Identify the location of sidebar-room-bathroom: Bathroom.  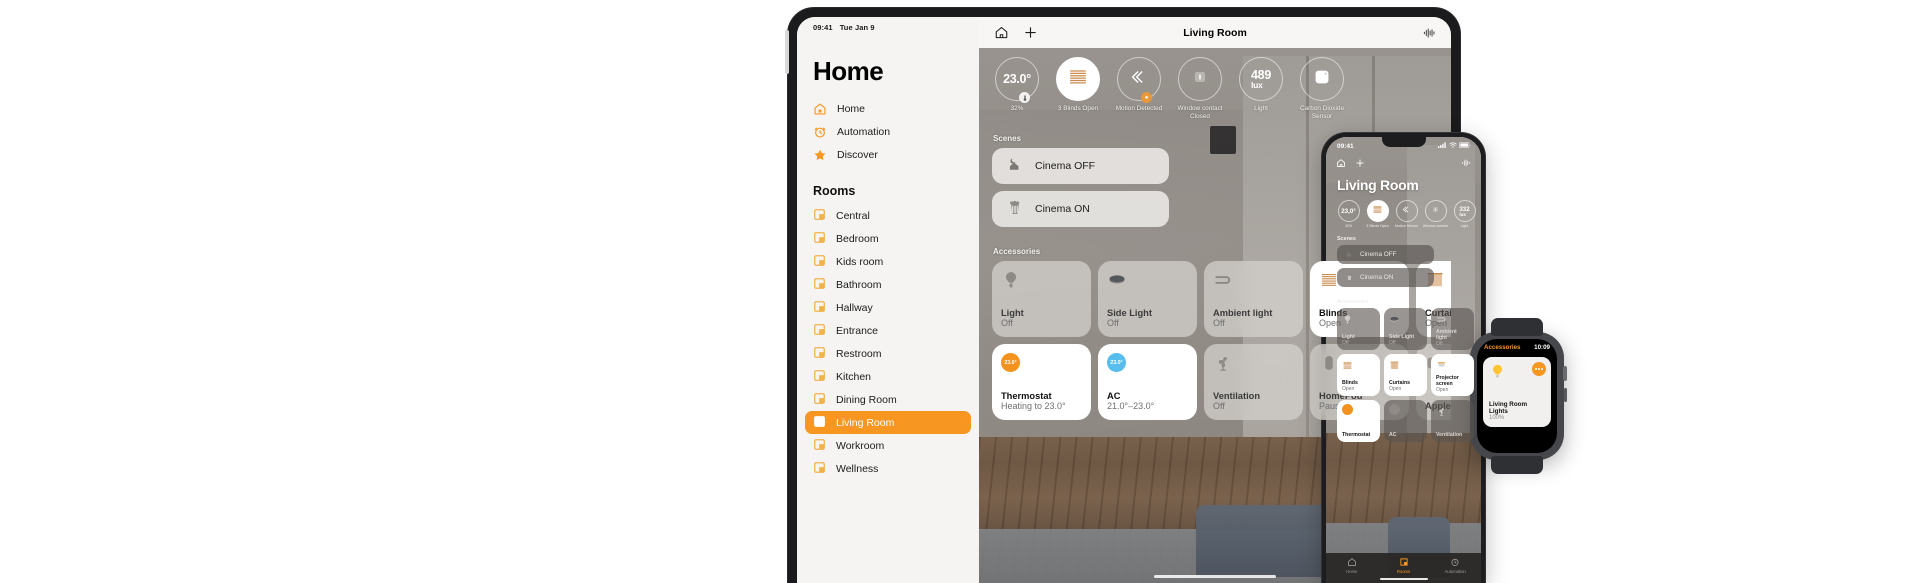
(888, 284).